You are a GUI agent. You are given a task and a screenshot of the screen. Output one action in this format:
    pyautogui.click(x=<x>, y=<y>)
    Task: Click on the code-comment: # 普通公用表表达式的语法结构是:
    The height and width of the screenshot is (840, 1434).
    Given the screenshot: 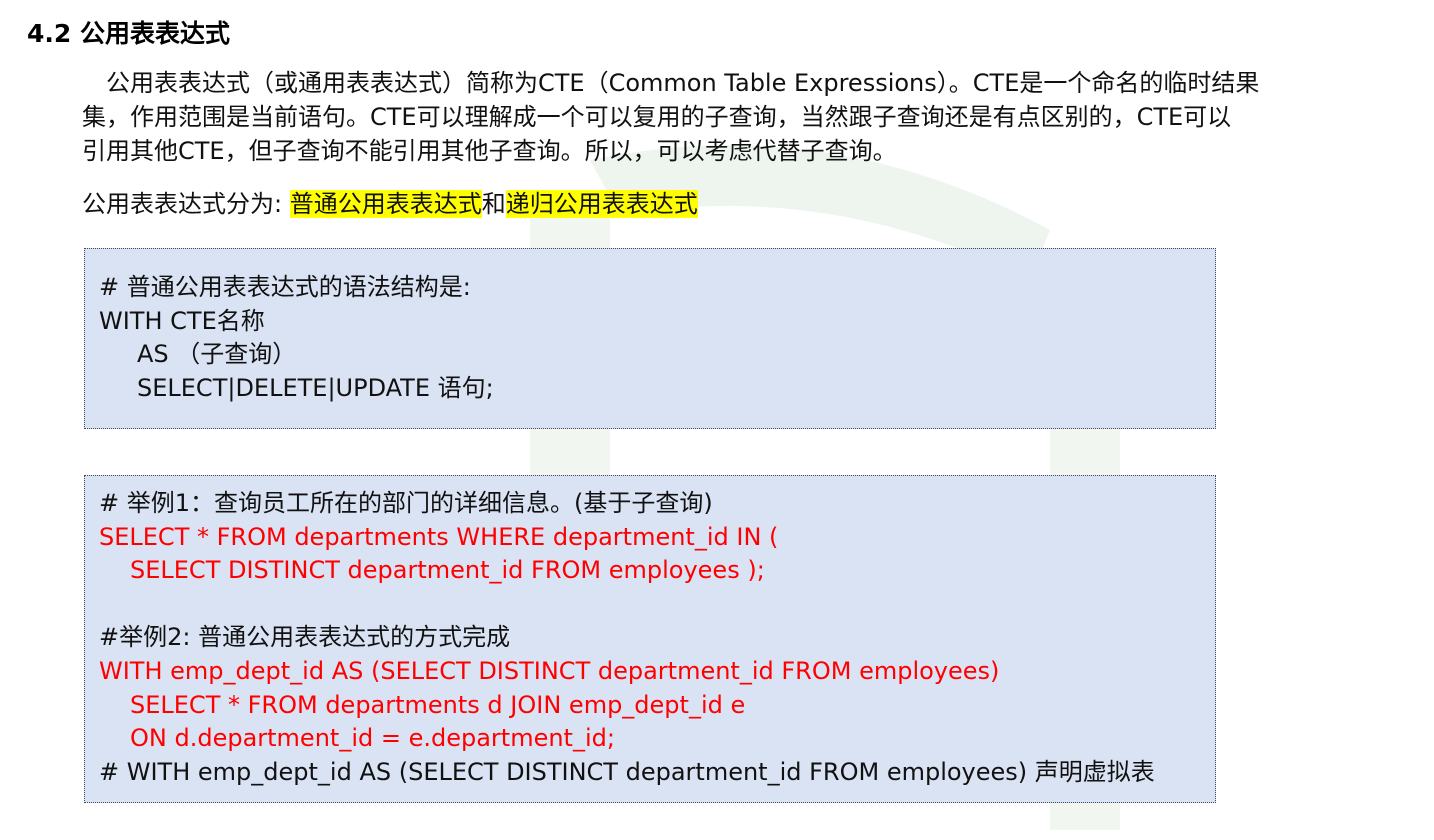 What is the action you would take?
    pyautogui.click(x=285, y=287)
    